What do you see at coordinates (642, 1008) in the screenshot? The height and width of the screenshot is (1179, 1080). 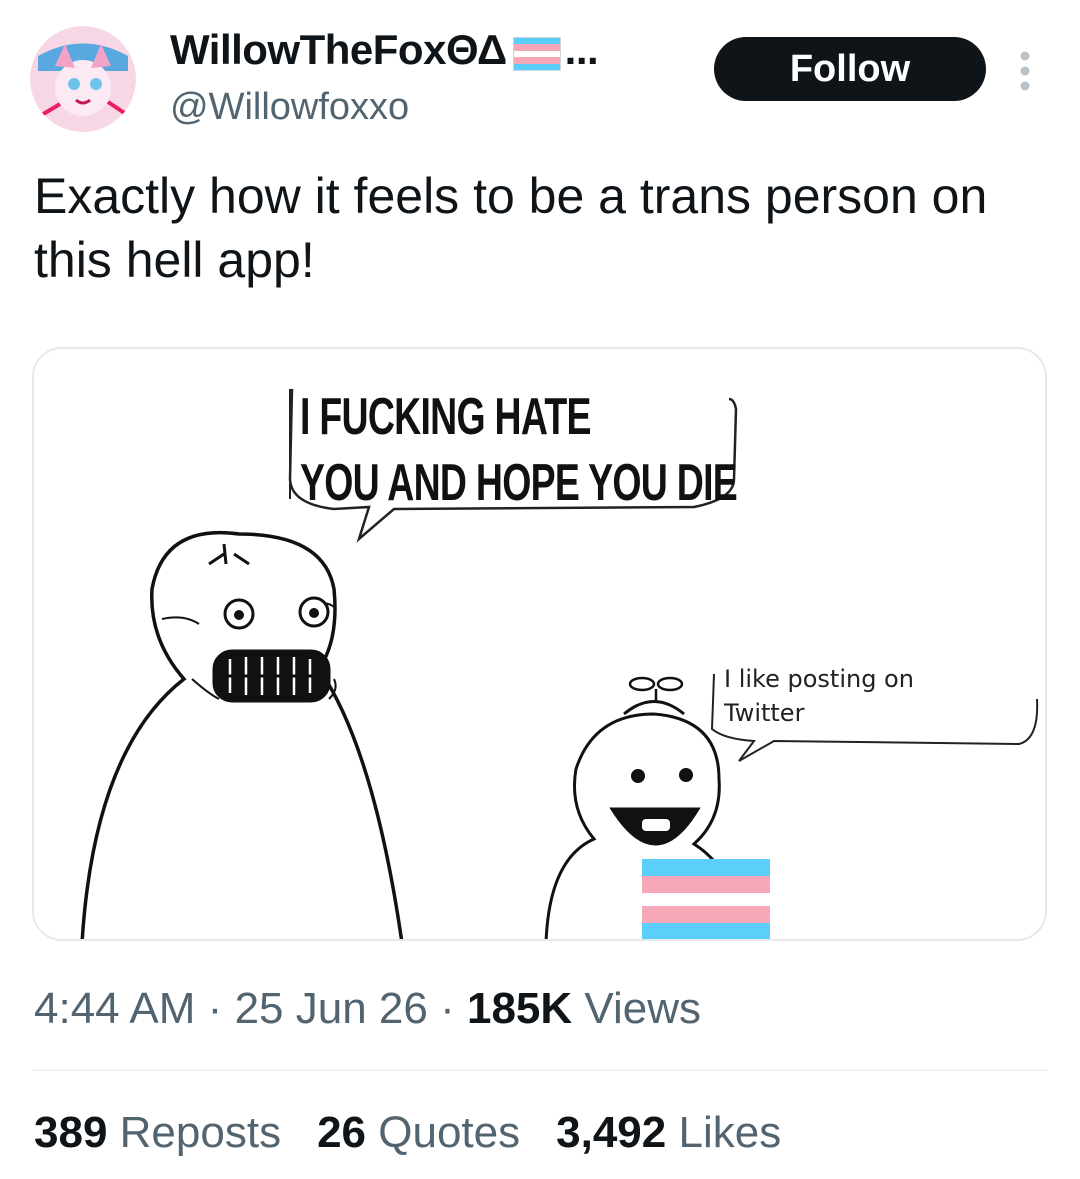 I see `views-label: Views` at bounding box center [642, 1008].